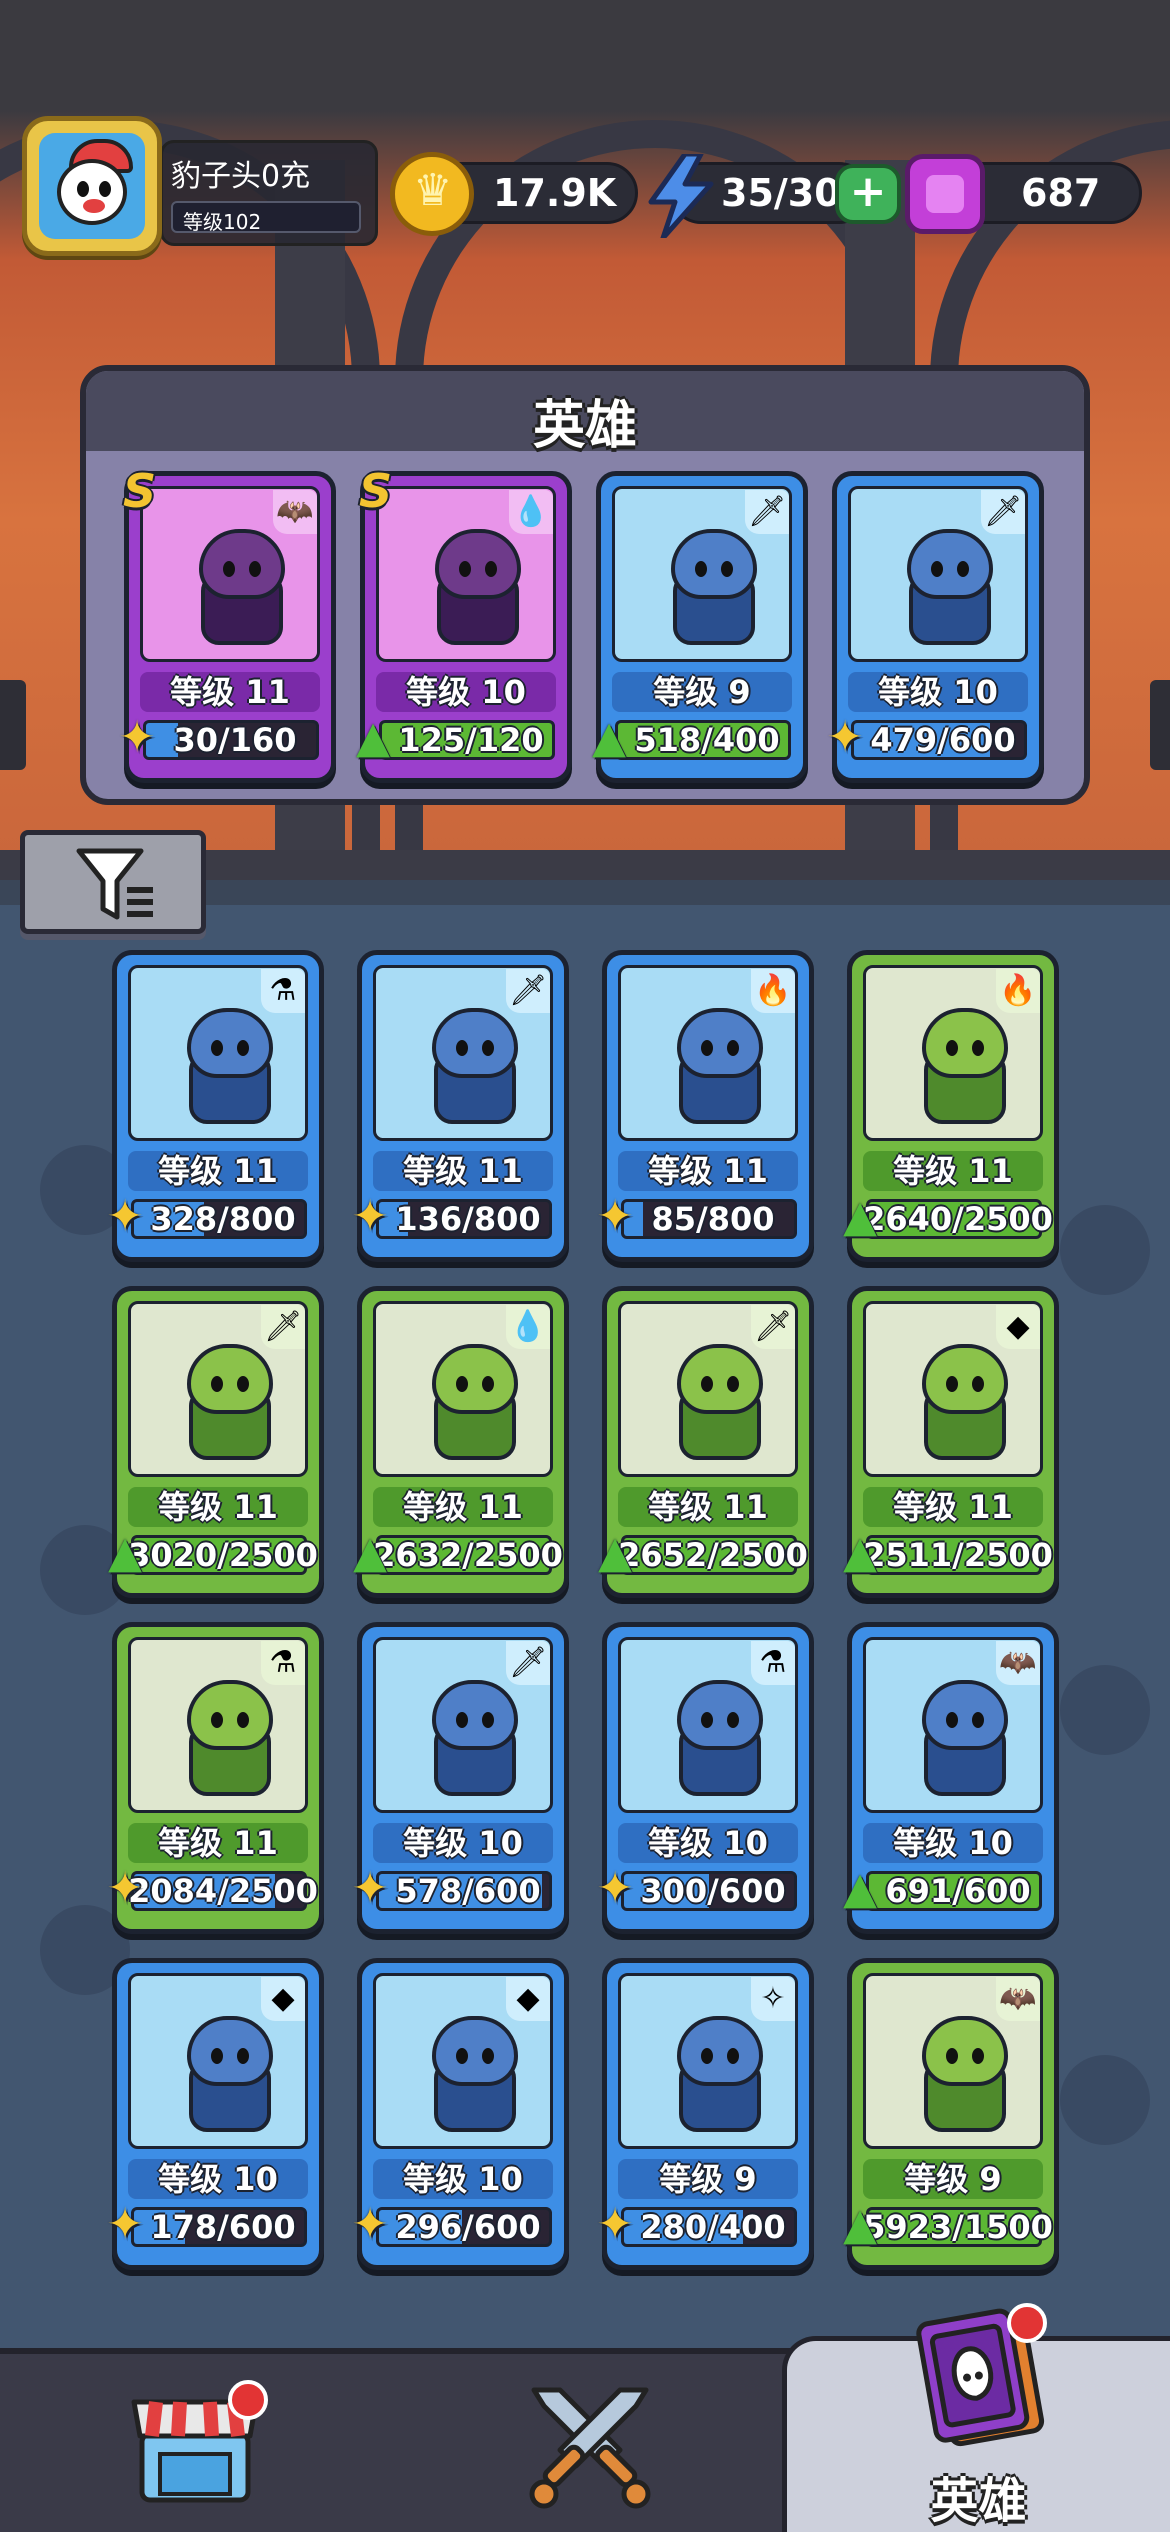  Describe the element at coordinates (580, 2443) in the screenshot. I see `nav-battle` at that location.